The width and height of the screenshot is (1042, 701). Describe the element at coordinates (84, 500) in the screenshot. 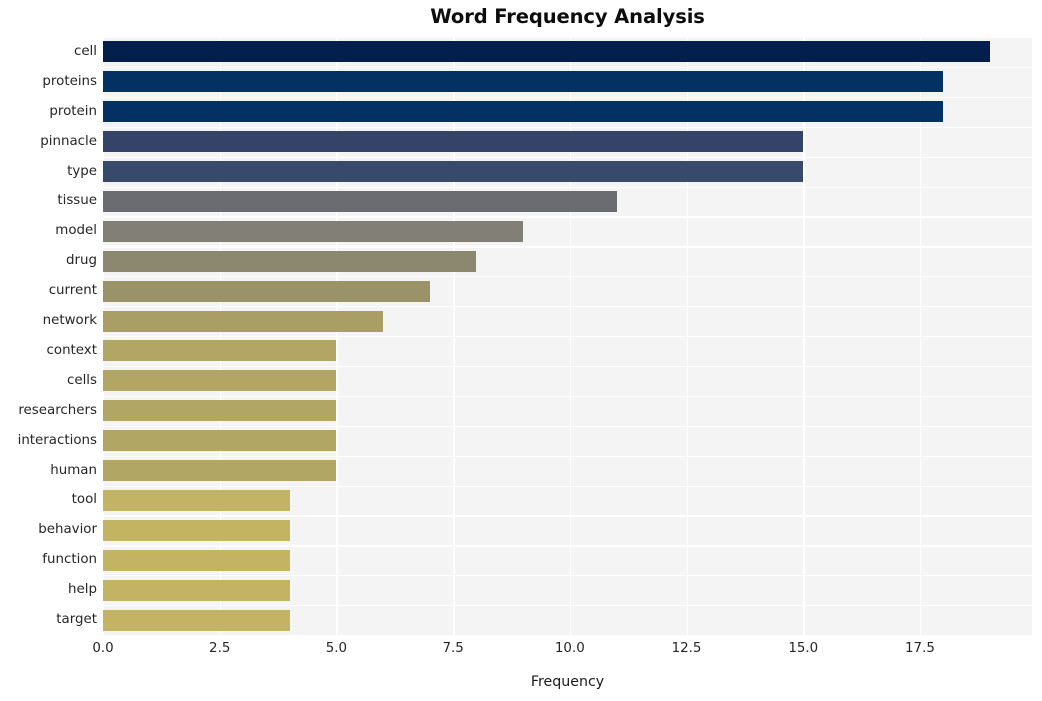

I see `y-tick-label: tool` at that location.